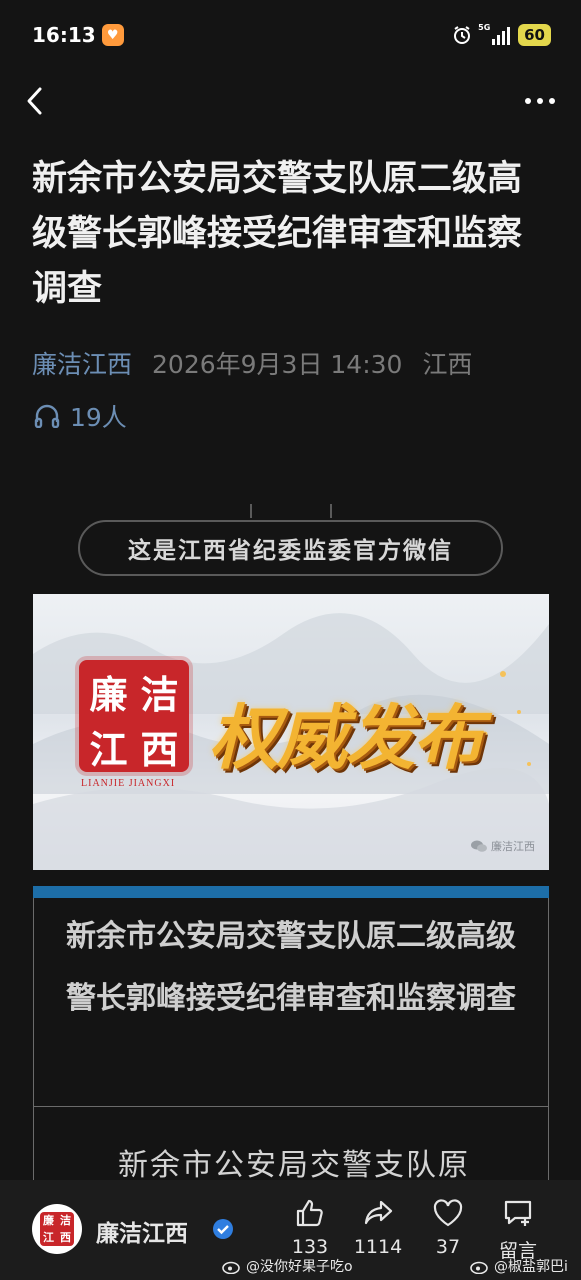  What do you see at coordinates (294, 1165) in the screenshot?
I see `content-lead: 新余市公安局交警支队原` at bounding box center [294, 1165].